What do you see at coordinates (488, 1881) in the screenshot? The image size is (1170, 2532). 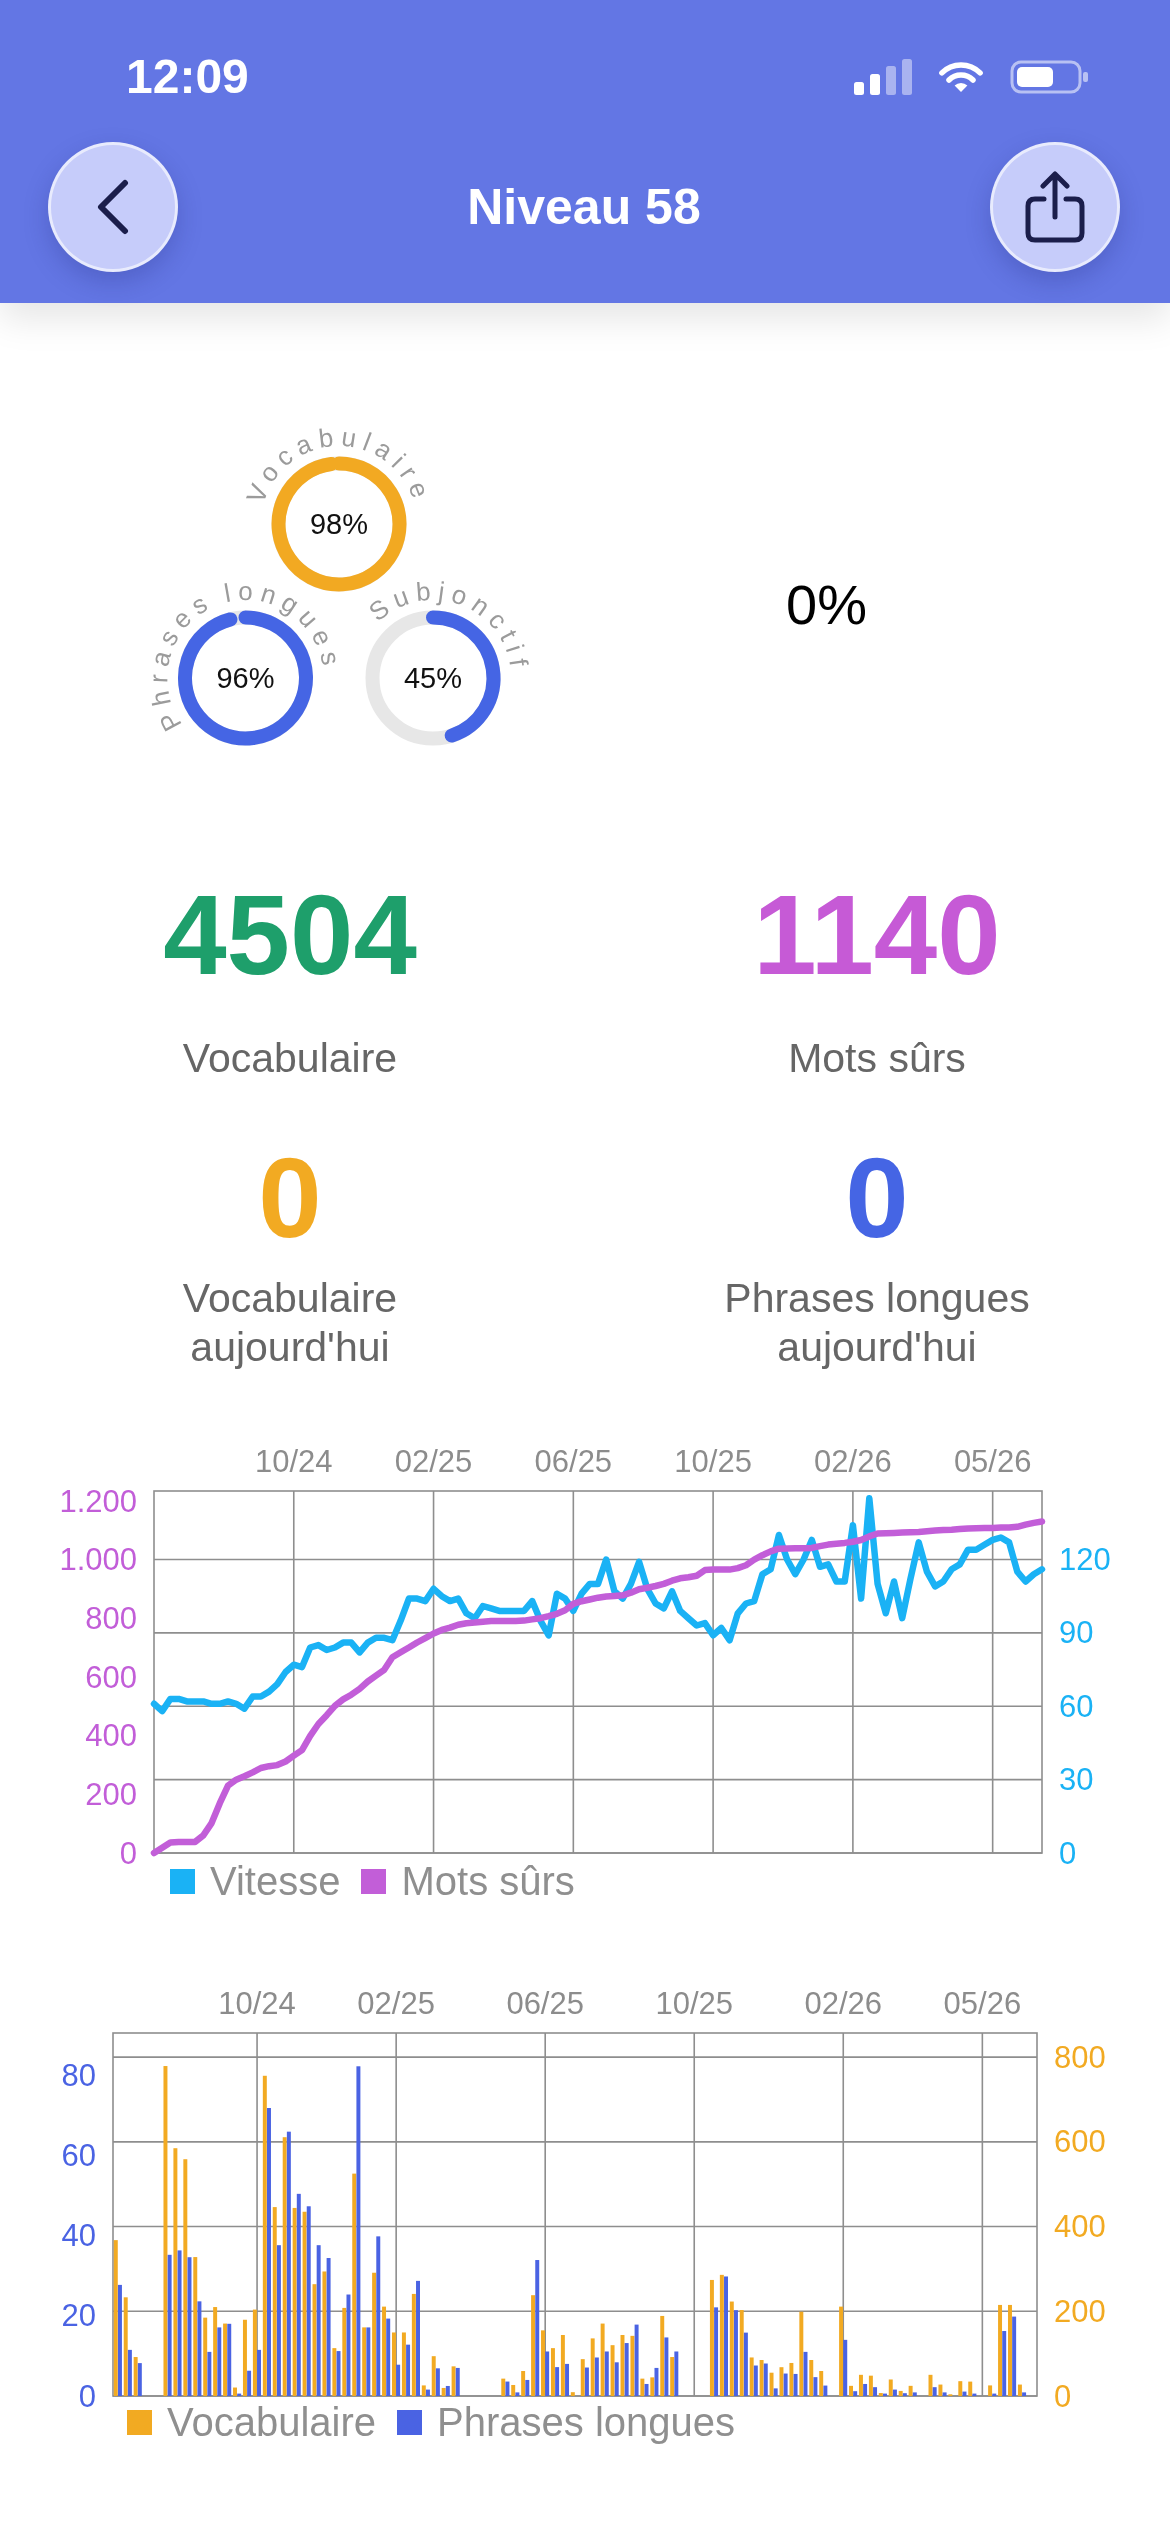 I see `legend-label: Mots sûrs` at bounding box center [488, 1881].